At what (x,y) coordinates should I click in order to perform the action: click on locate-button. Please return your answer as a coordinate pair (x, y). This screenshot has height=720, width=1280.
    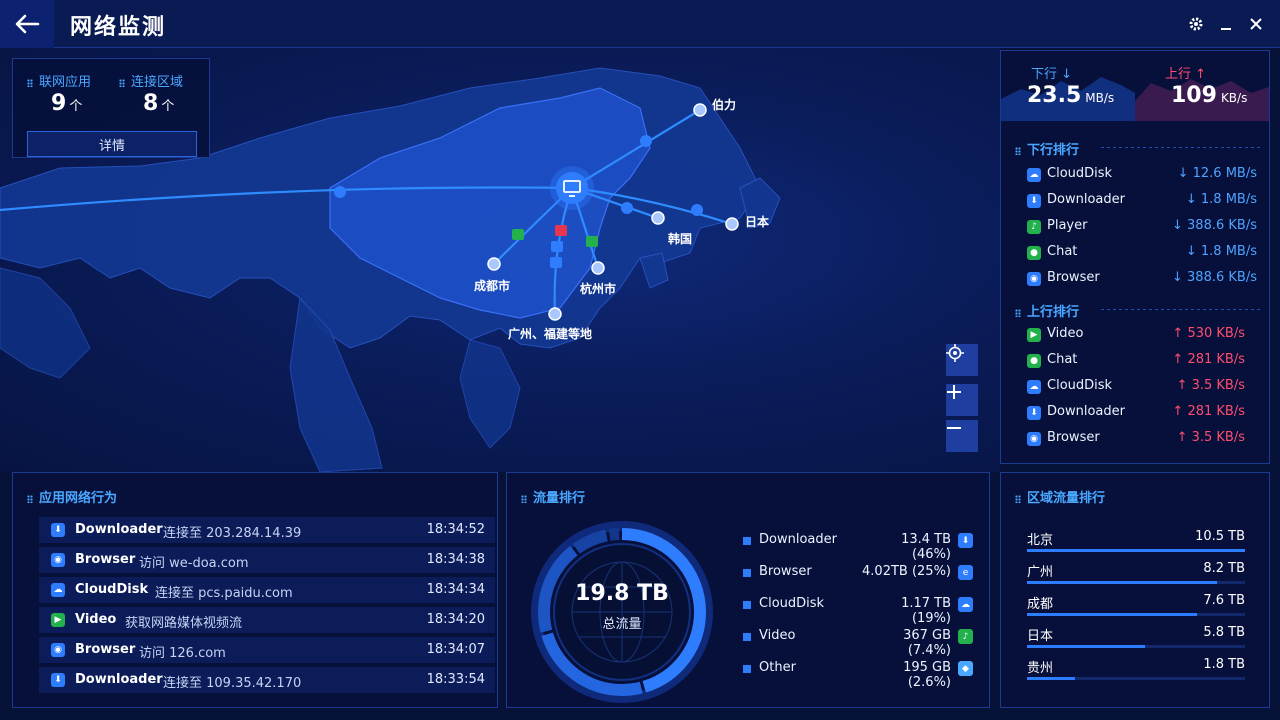
    Looking at the image, I should click on (962, 360).